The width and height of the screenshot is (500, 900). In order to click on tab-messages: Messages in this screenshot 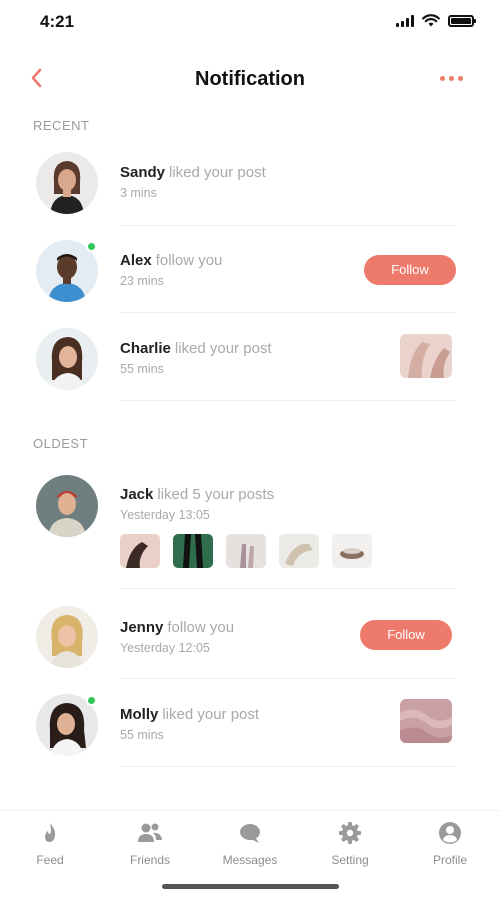, I will do `click(250, 844)`.